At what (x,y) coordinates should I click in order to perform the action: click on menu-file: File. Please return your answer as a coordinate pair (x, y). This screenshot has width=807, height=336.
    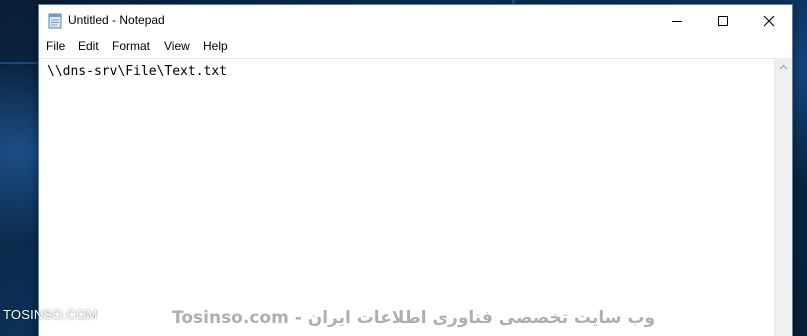
    Looking at the image, I should click on (55, 46).